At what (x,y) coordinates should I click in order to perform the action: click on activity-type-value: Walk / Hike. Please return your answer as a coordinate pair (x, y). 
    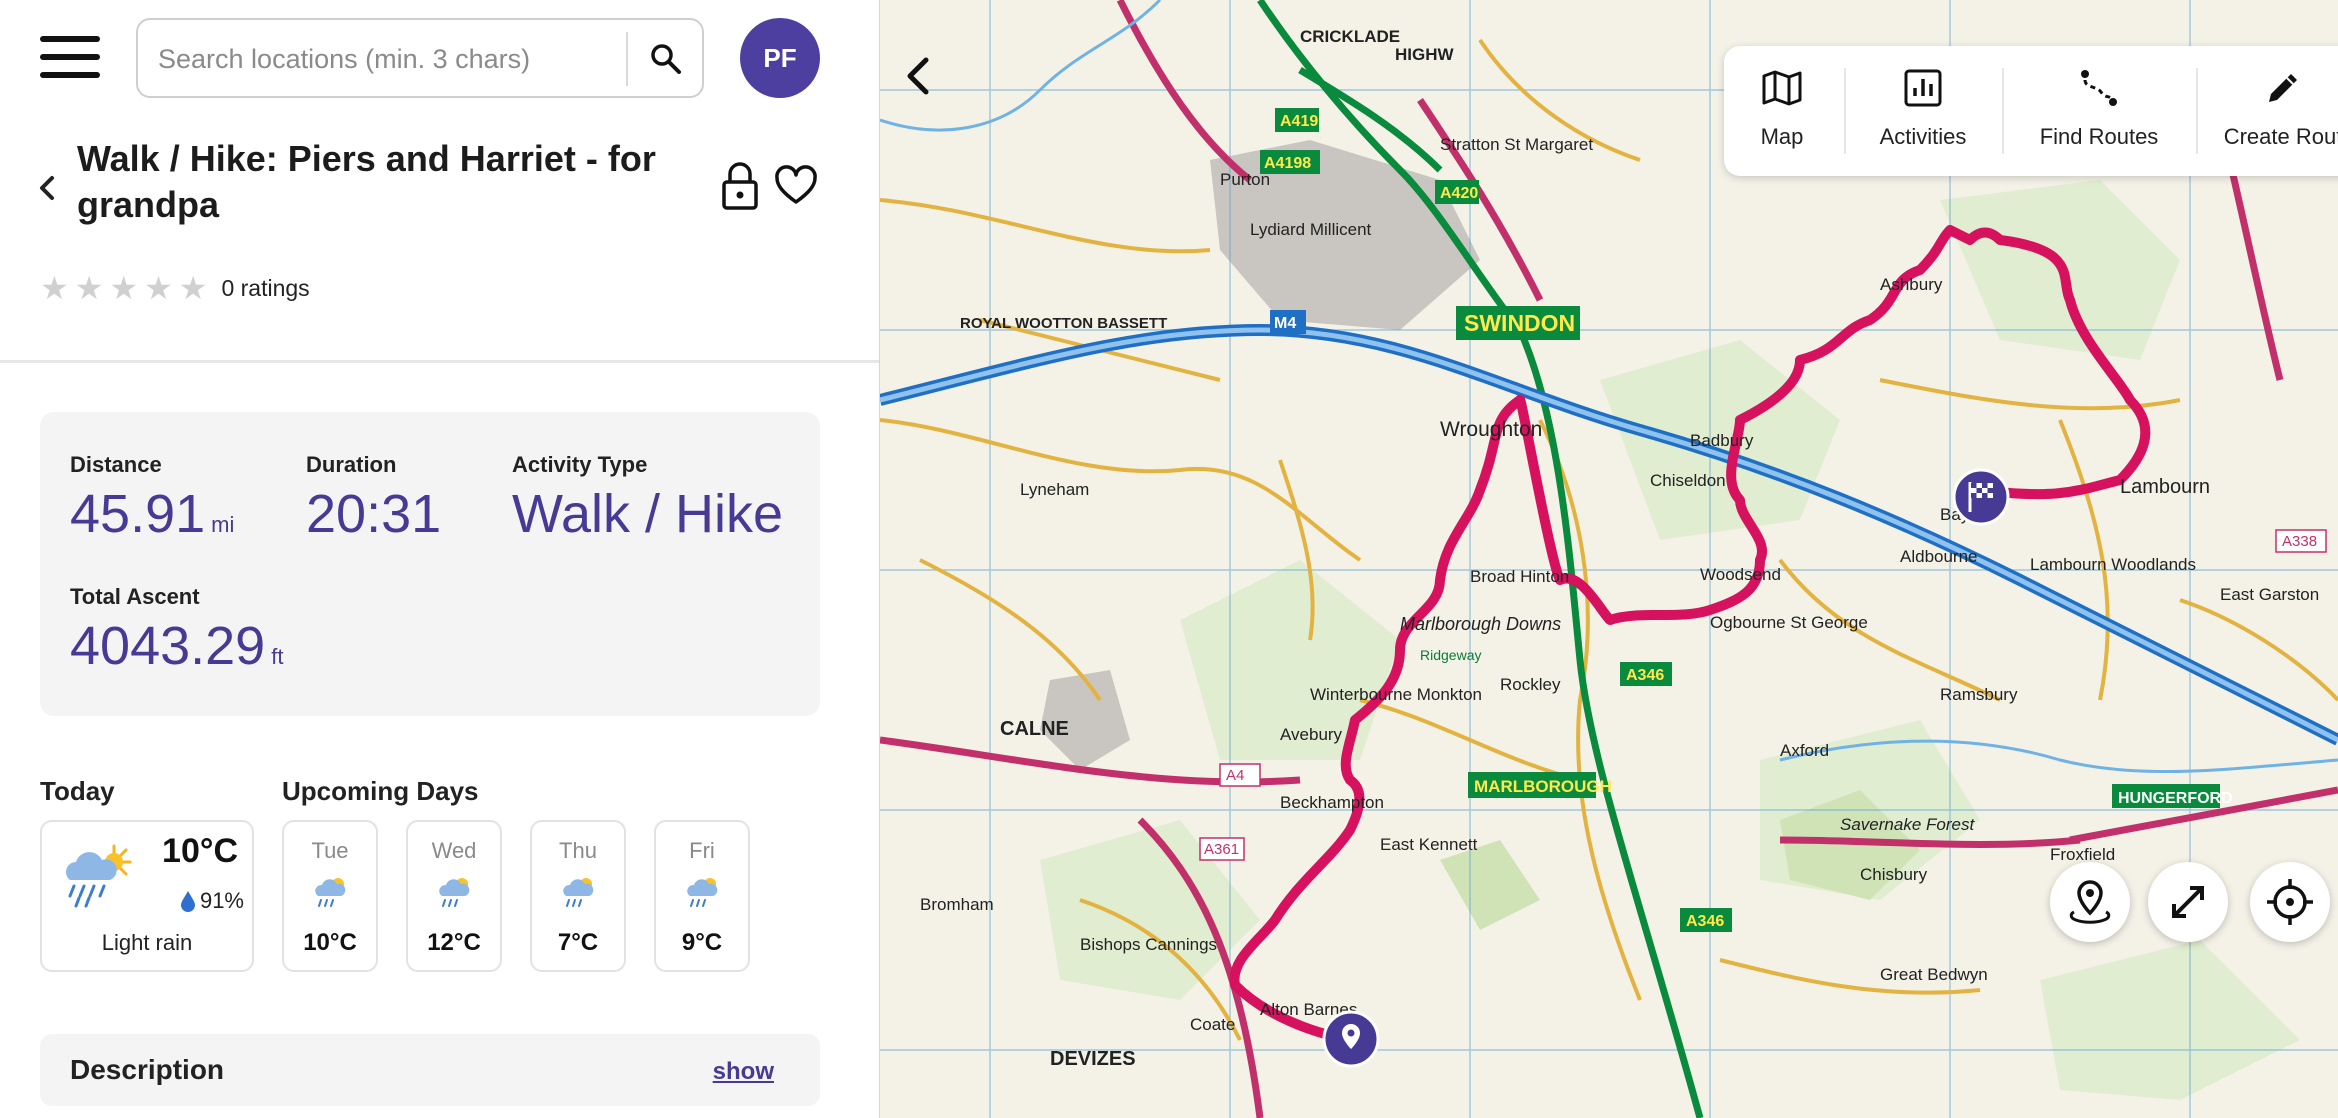
    Looking at the image, I should click on (648, 514).